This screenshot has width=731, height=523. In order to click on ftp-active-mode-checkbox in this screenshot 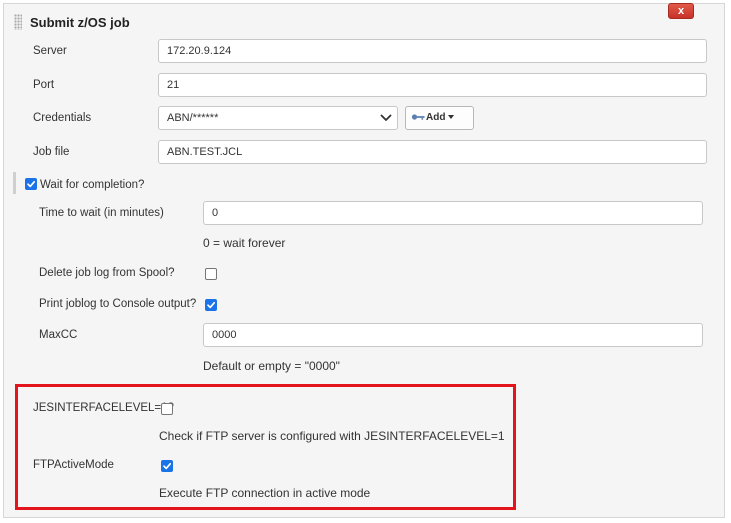, I will do `click(167, 466)`.